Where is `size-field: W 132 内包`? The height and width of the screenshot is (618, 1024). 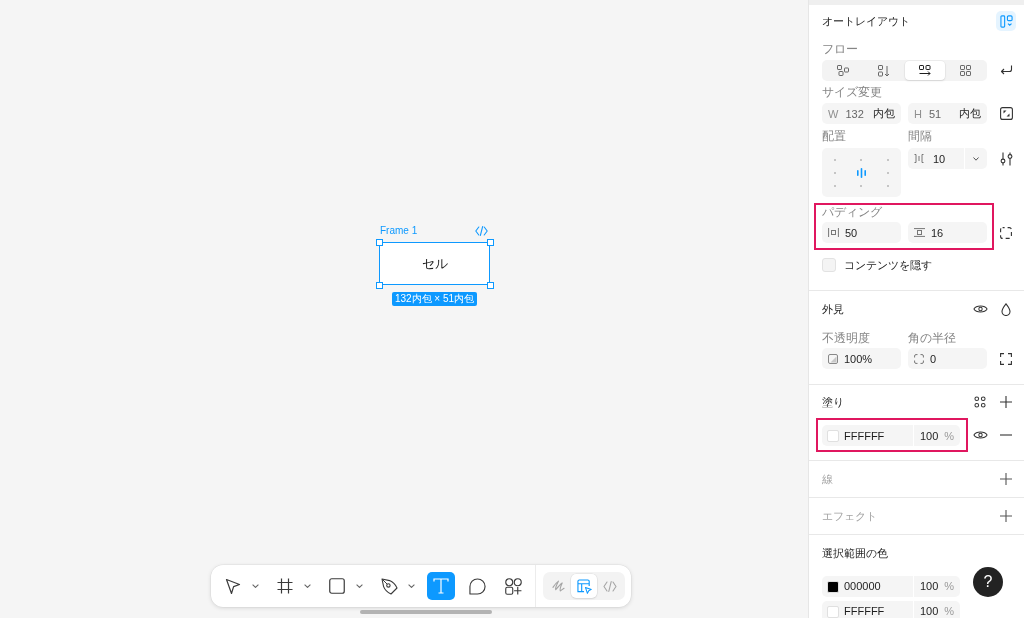 size-field: W 132 内包 is located at coordinates (861, 113).